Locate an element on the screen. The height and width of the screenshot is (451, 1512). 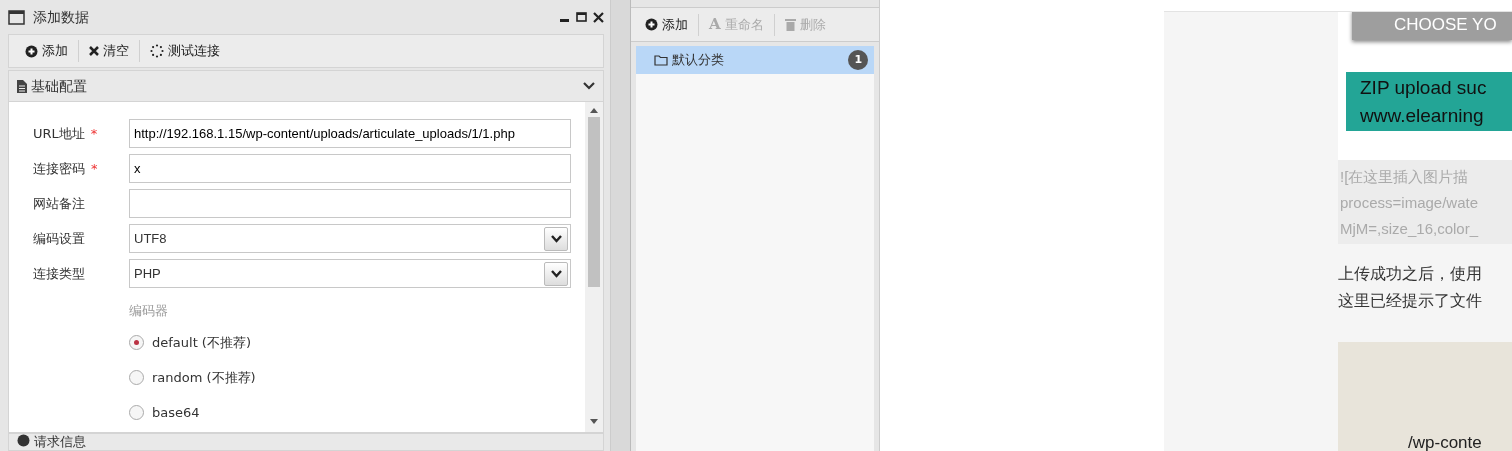
count-badge: 1 is located at coordinates (858, 60).